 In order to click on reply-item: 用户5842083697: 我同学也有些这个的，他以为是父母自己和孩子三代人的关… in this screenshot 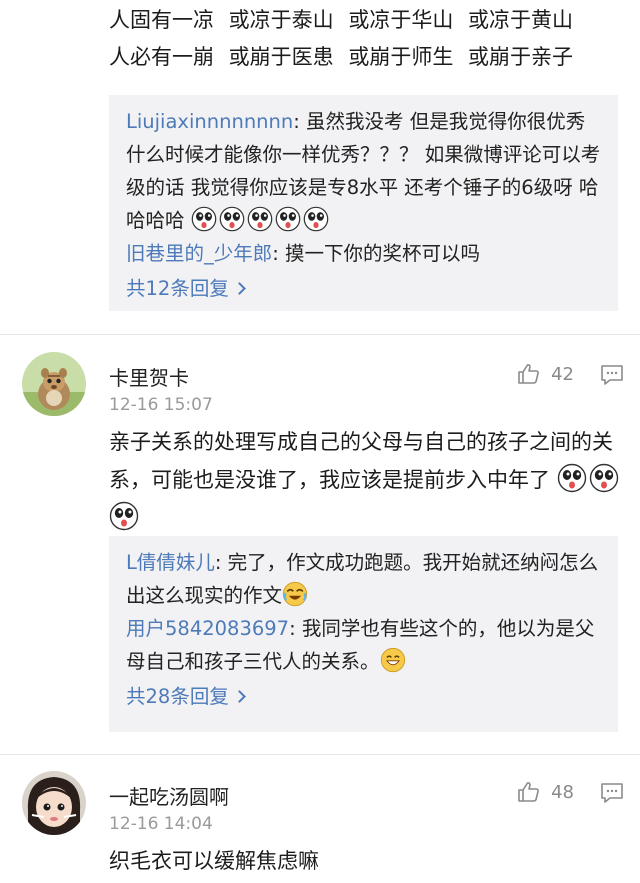, I will do `click(364, 645)`.